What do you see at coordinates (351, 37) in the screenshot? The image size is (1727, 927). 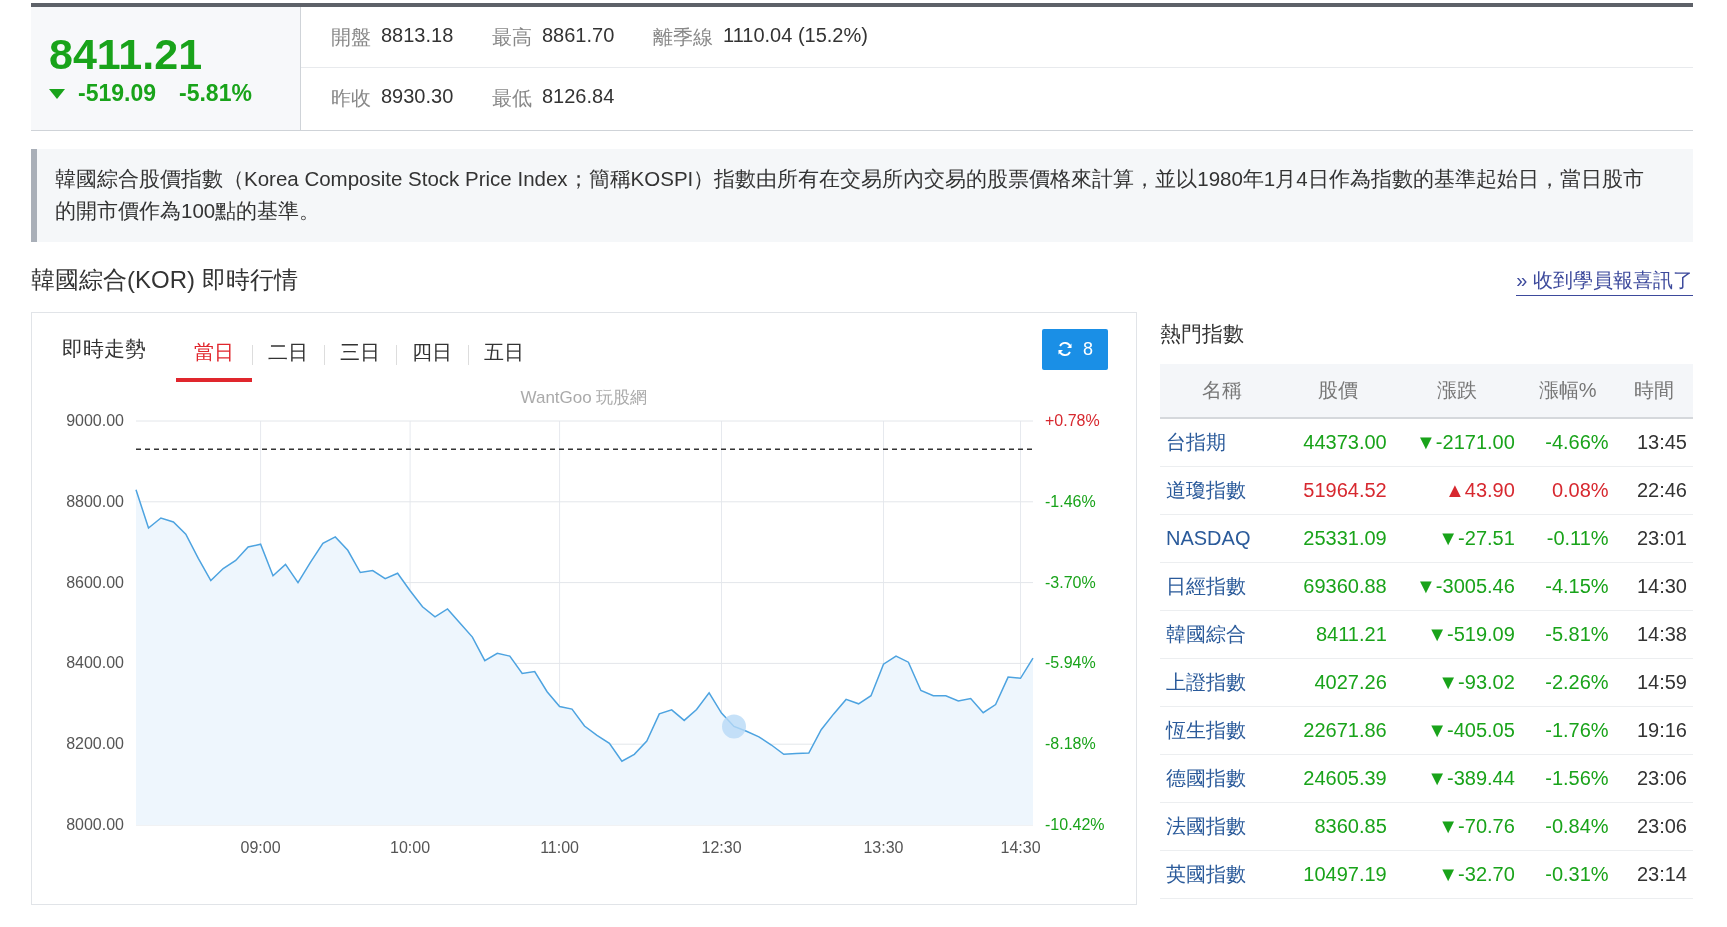 I see `stat-label: 開盤` at bounding box center [351, 37].